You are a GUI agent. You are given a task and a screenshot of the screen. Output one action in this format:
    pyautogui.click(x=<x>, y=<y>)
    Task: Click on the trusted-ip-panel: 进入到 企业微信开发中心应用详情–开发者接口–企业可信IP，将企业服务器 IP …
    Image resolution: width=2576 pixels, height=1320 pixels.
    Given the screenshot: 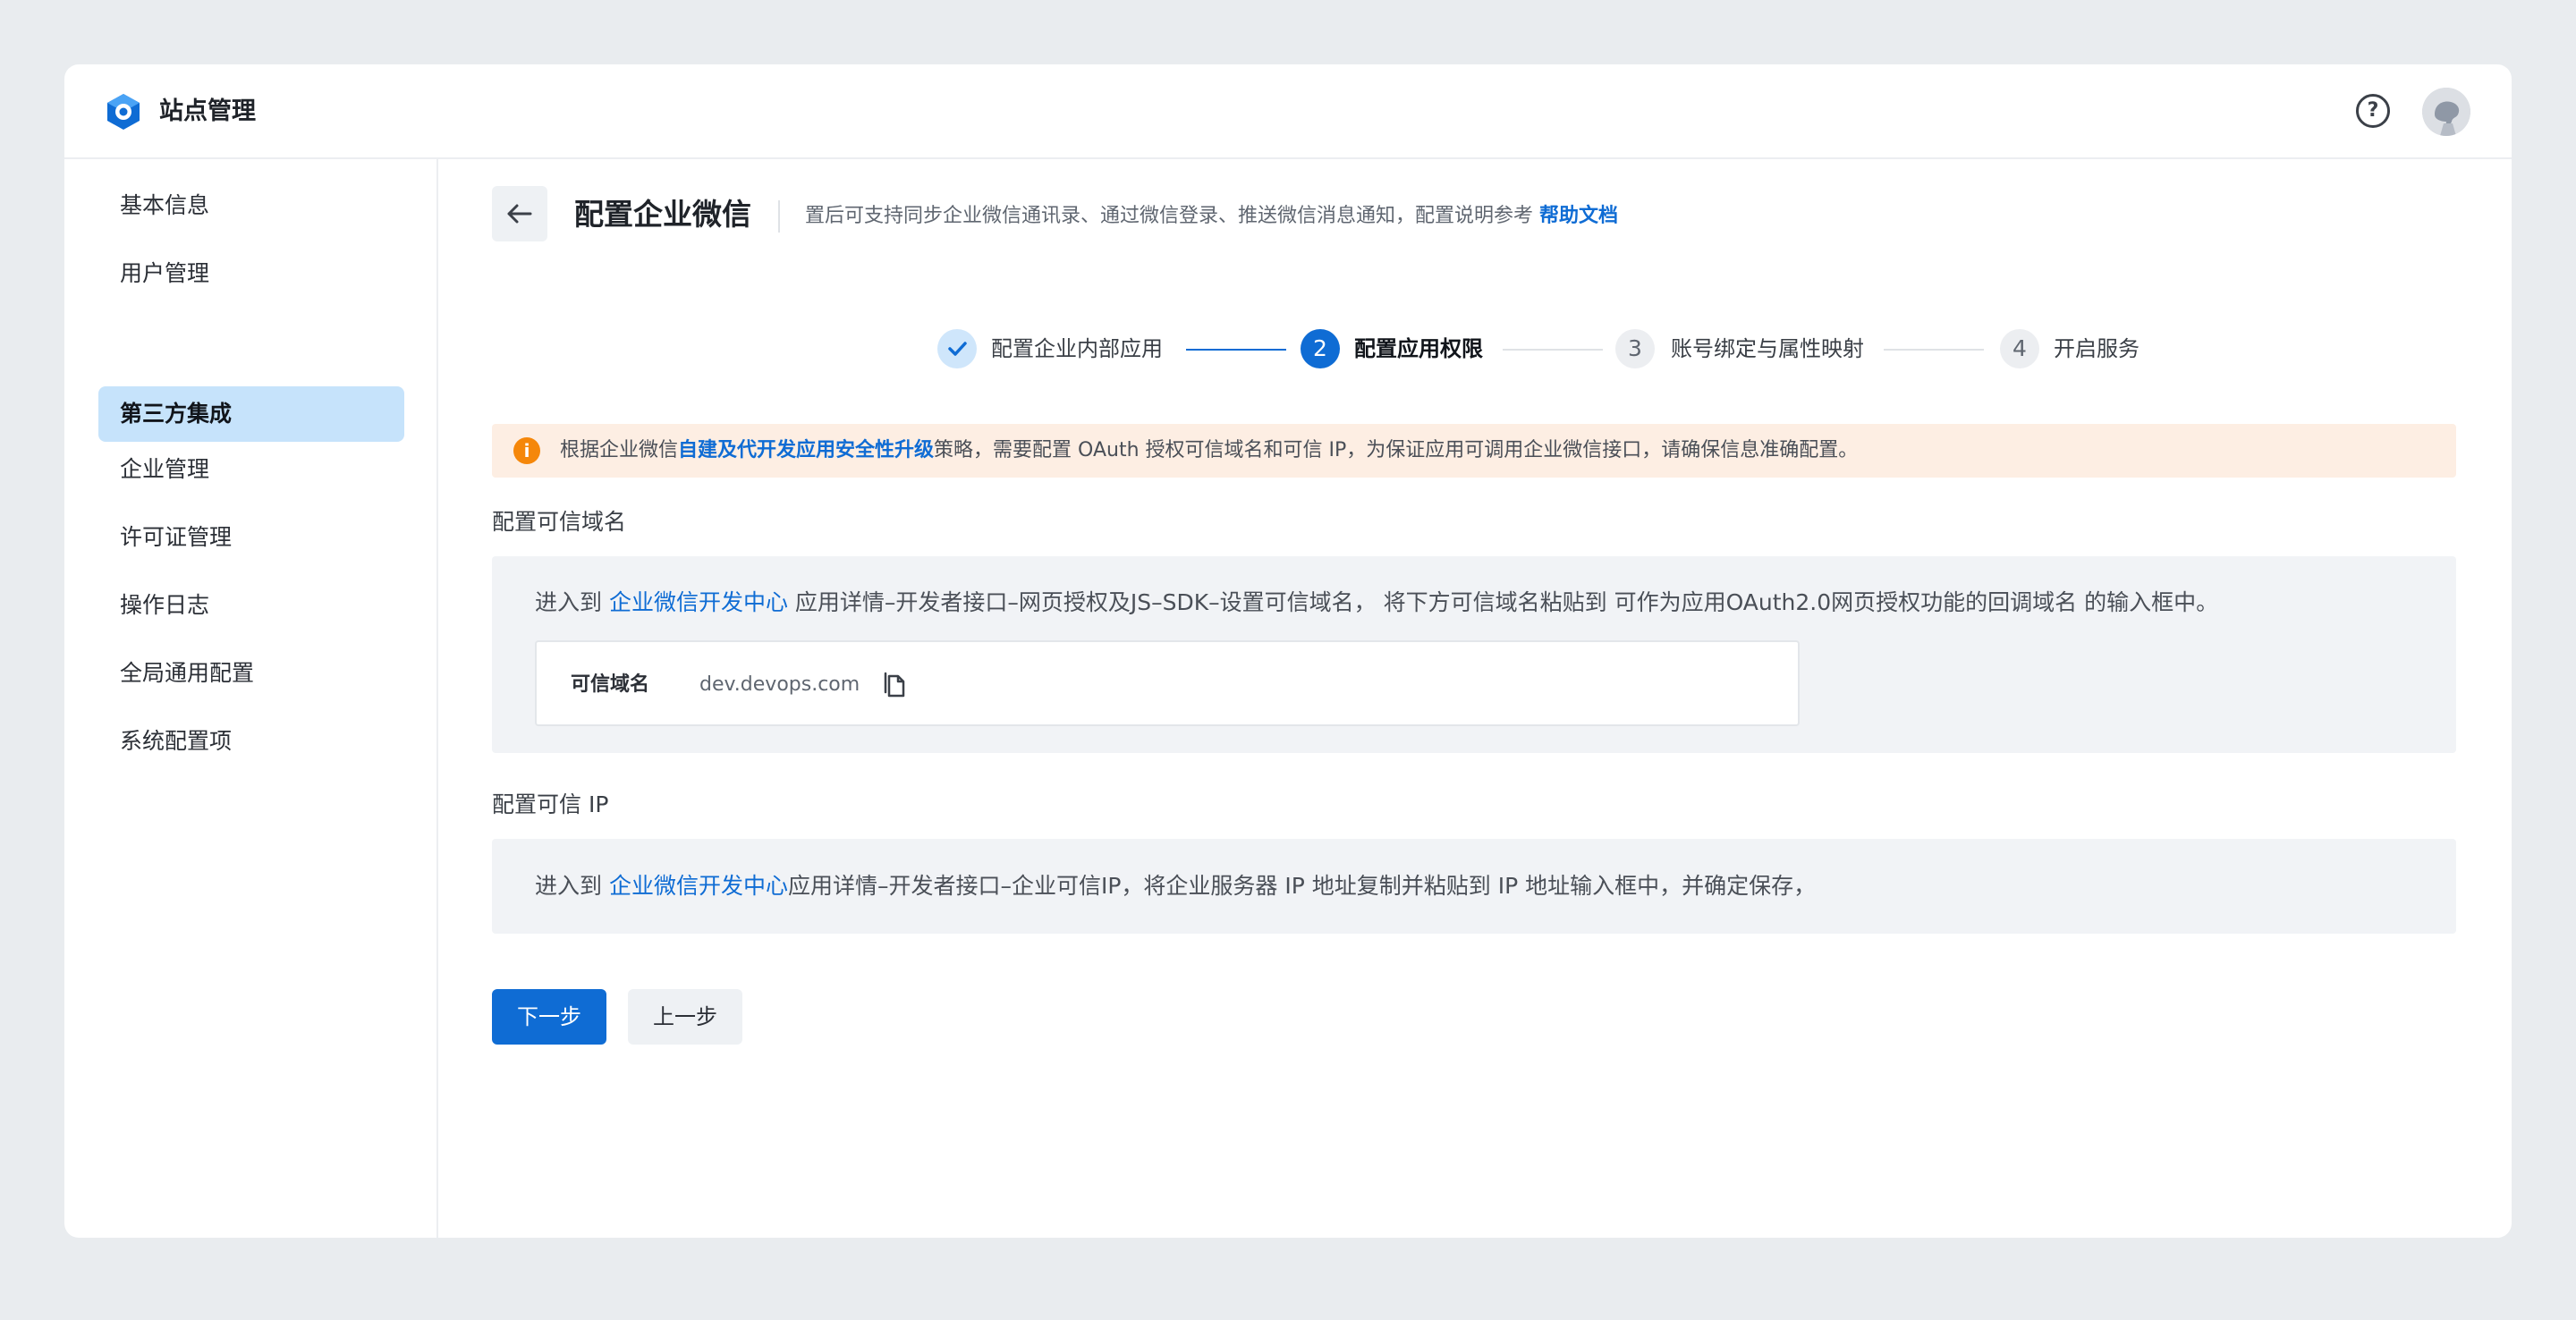 What is the action you would take?
    pyautogui.click(x=1474, y=886)
    